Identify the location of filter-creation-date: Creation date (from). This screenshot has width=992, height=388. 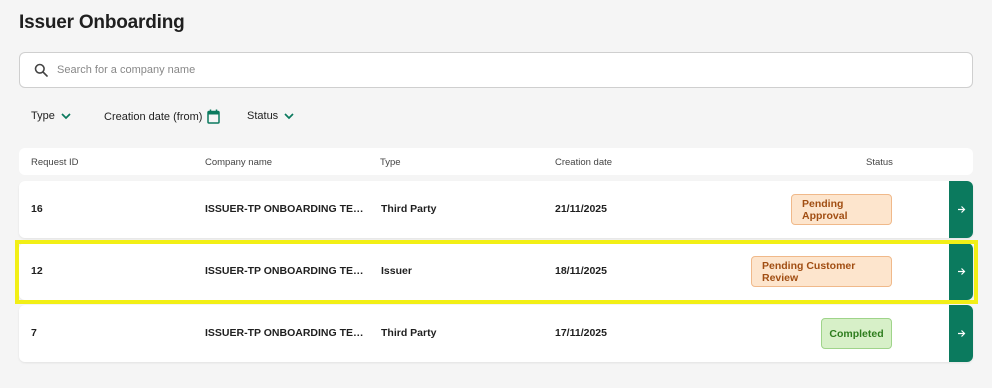
(162, 116).